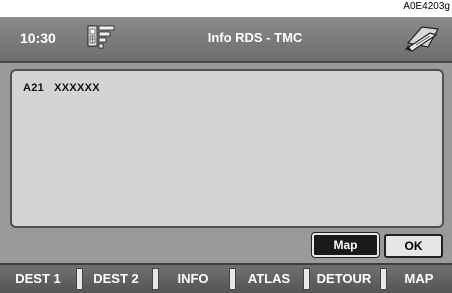 The width and height of the screenshot is (452, 293). What do you see at coordinates (426, 6) in the screenshot?
I see `figure-reference-code: A0E4203g` at bounding box center [426, 6].